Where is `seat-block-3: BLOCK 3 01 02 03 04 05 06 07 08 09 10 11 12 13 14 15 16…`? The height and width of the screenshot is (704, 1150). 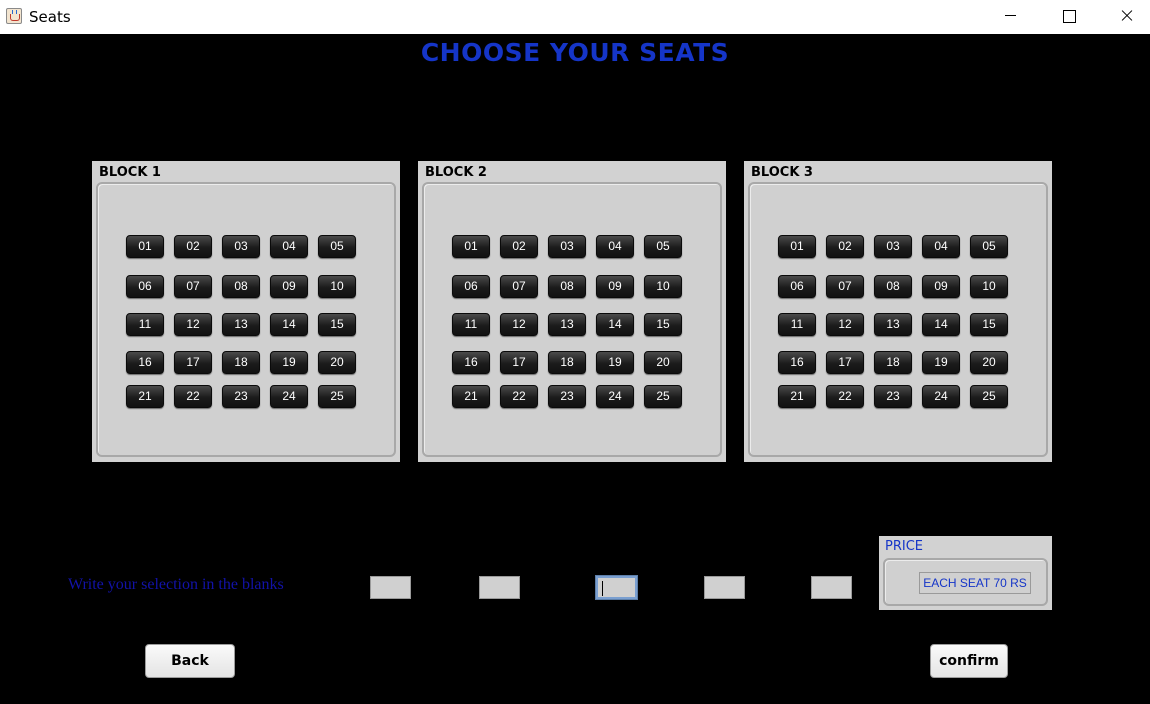 seat-block-3: BLOCK 3 01 02 03 04 05 06 07 08 09 10 11 12 13 14 15 16… is located at coordinates (898, 311).